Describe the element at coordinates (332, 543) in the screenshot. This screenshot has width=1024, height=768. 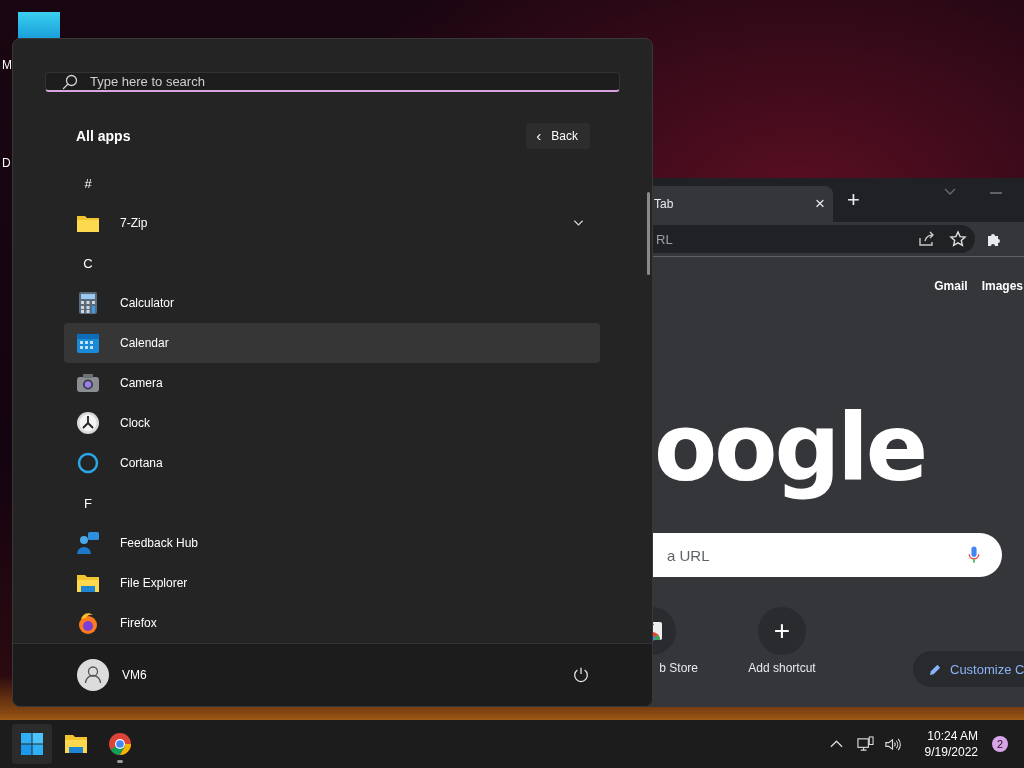
I see `app-list-item: Feedback Hub` at that location.